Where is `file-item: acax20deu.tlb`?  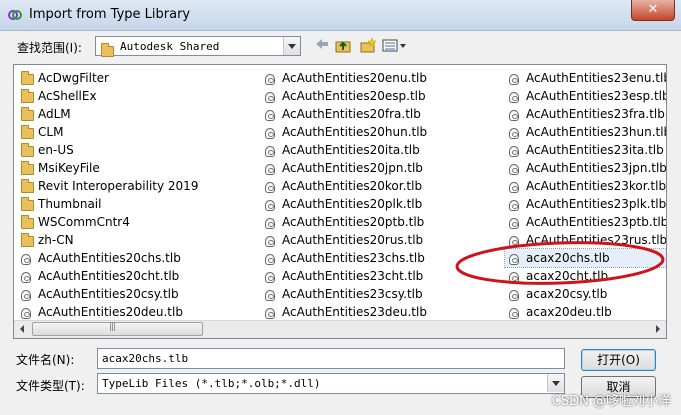
file-item: acax20deu.tlb is located at coordinates (585, 312).